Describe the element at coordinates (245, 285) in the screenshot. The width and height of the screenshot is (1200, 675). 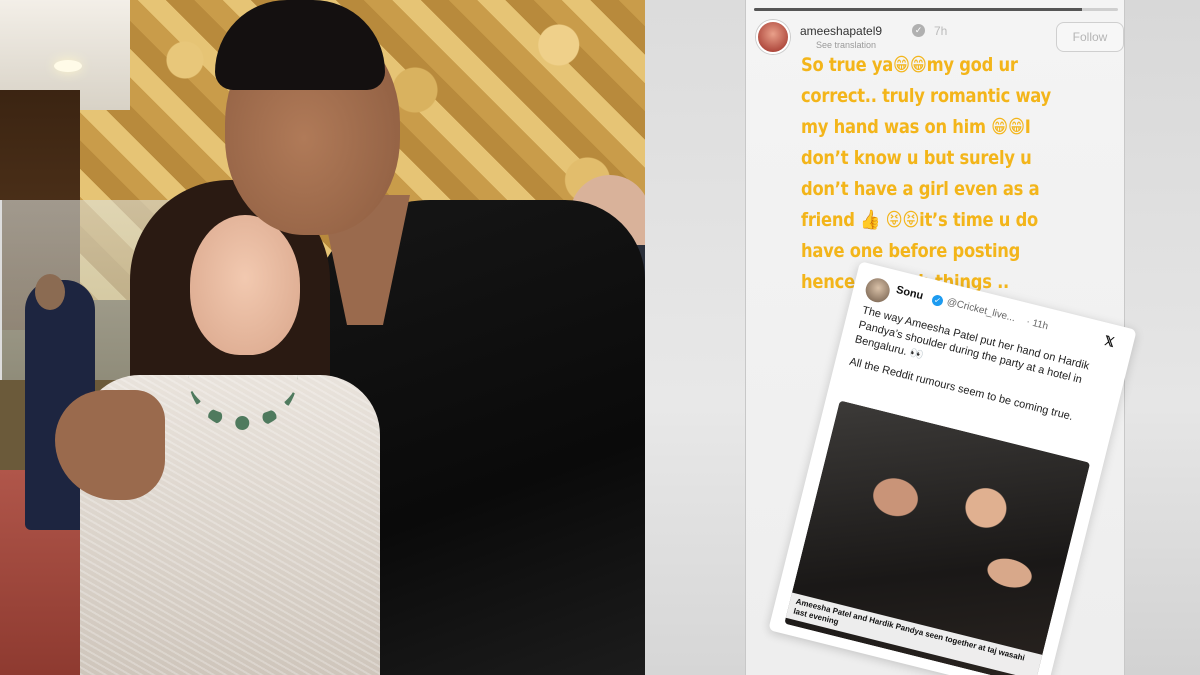
I see `woman-face` at that location.